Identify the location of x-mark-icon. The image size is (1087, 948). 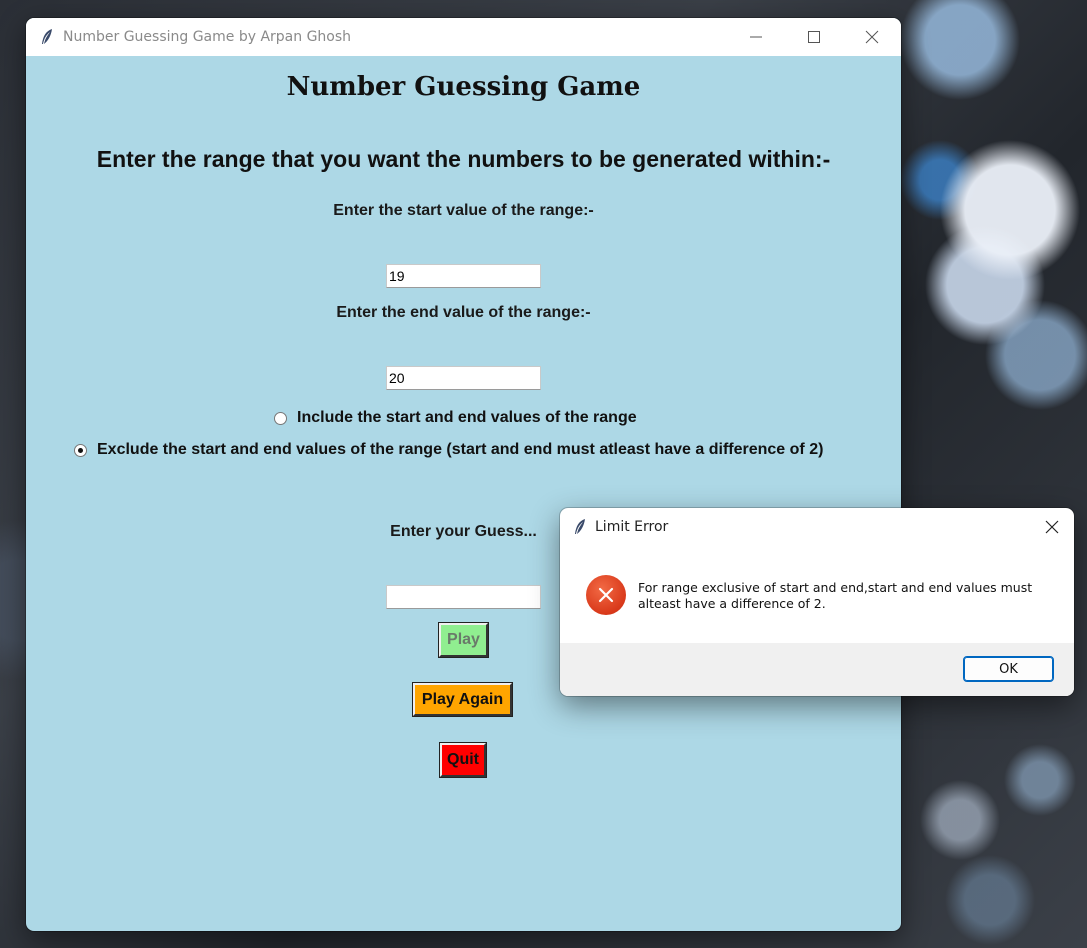
(606, 595).